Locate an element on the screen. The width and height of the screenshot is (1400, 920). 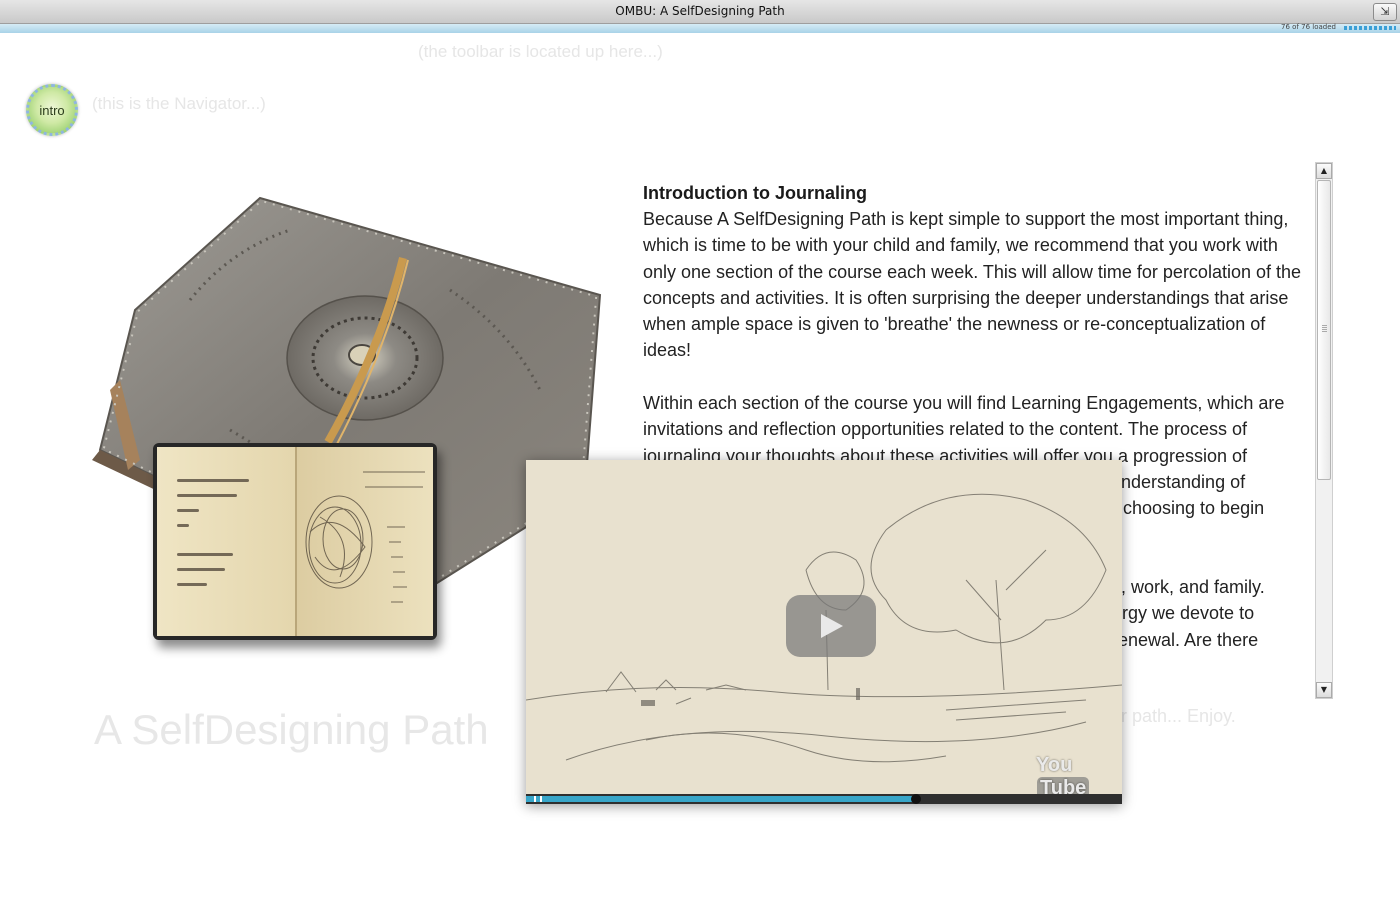
article-fragment: s, work, and family. is located at coordinates (1188, 587).